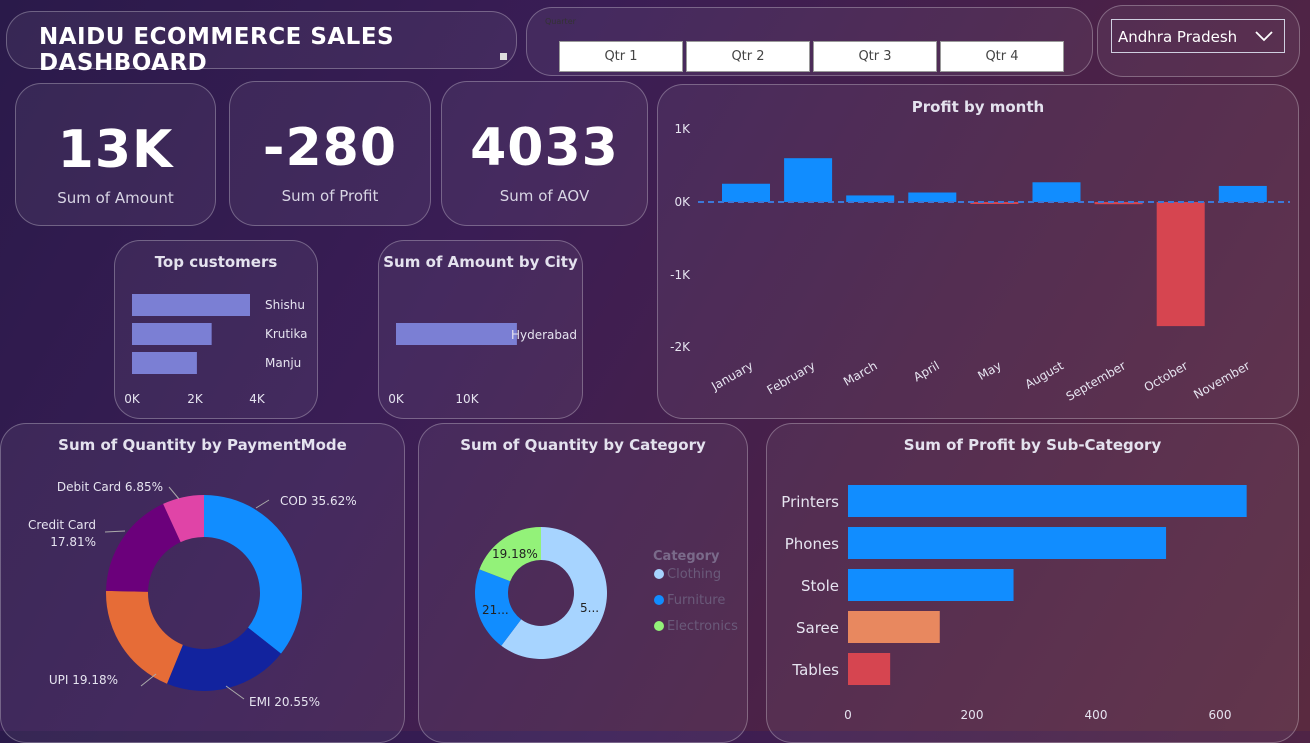  I want to click on axis-category-label: Saree, so click(817, 628).